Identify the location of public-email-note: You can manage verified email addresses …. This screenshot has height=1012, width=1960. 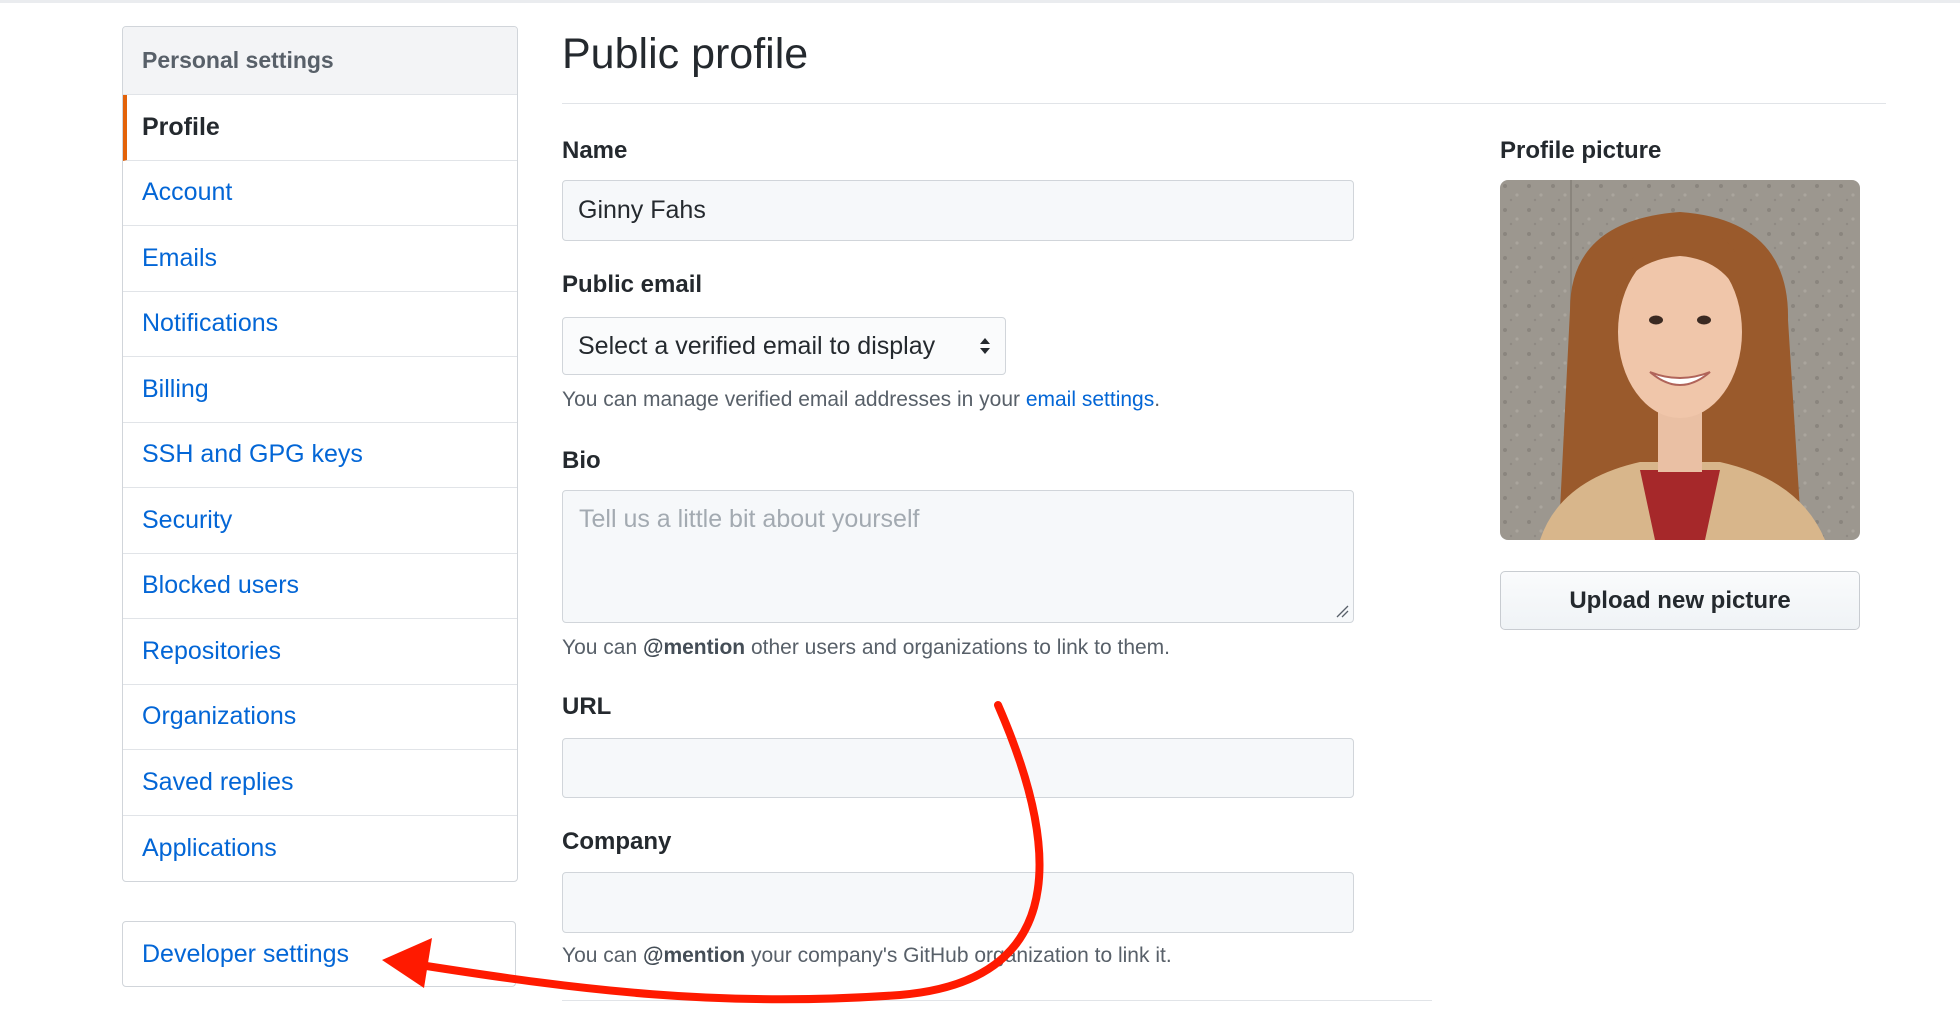
(861, 400).